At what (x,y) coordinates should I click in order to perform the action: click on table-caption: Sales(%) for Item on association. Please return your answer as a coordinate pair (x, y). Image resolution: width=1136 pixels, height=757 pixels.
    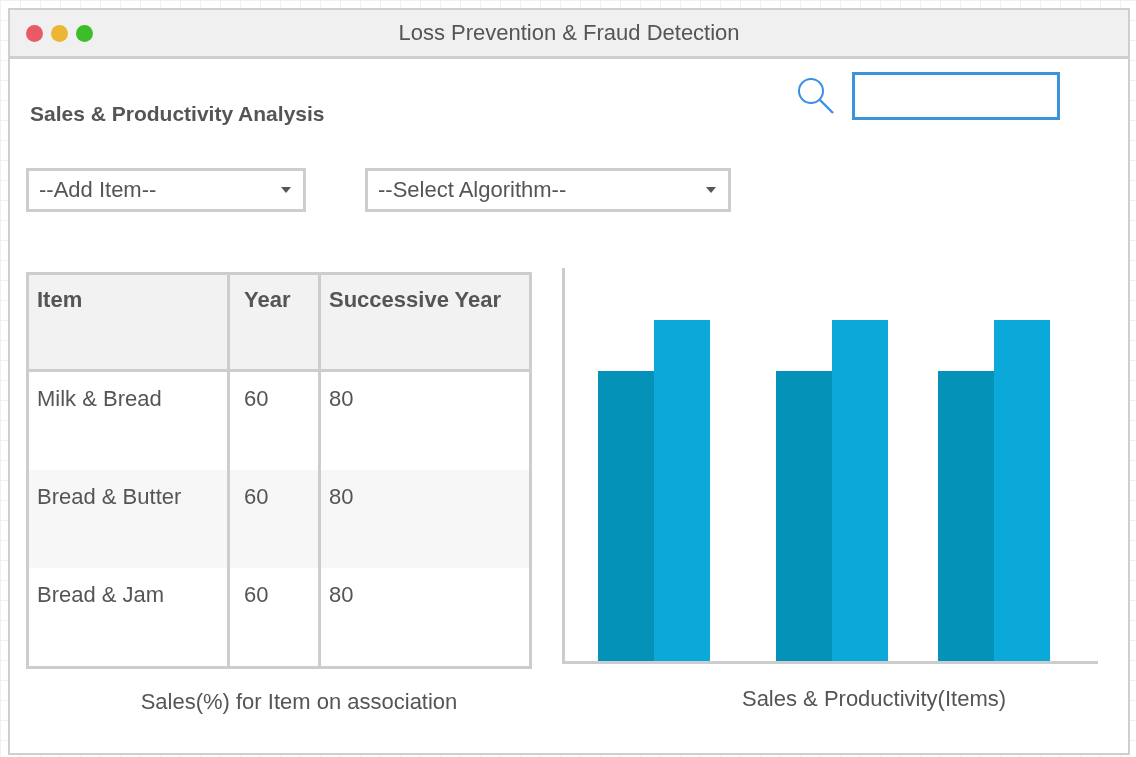
    Looking at the image, I should click on (299, 702).